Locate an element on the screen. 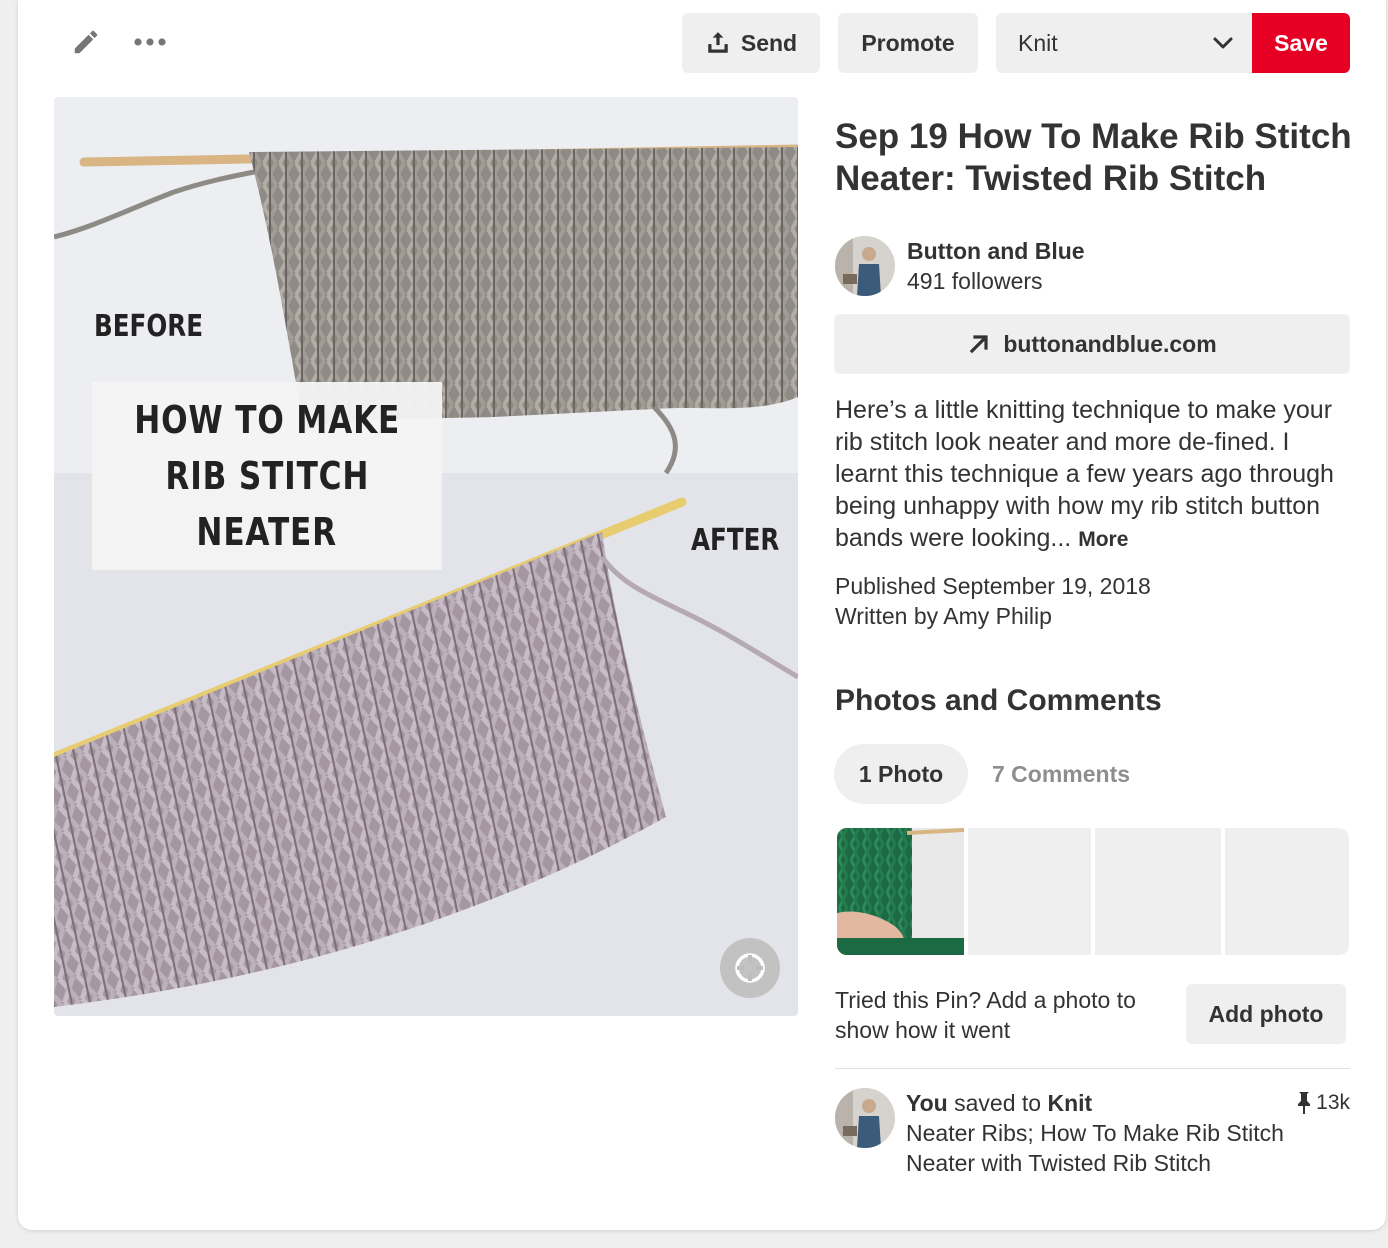  pushpin-icon is located at coordinates (1304, 1103).